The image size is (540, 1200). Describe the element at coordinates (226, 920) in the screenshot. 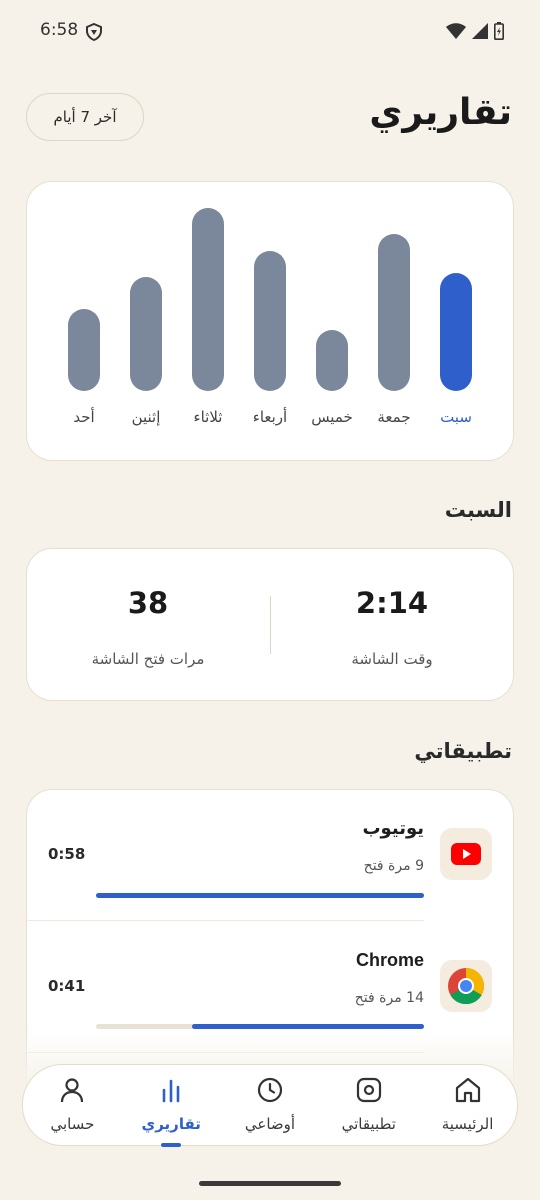

I see `row-divider` at that location.